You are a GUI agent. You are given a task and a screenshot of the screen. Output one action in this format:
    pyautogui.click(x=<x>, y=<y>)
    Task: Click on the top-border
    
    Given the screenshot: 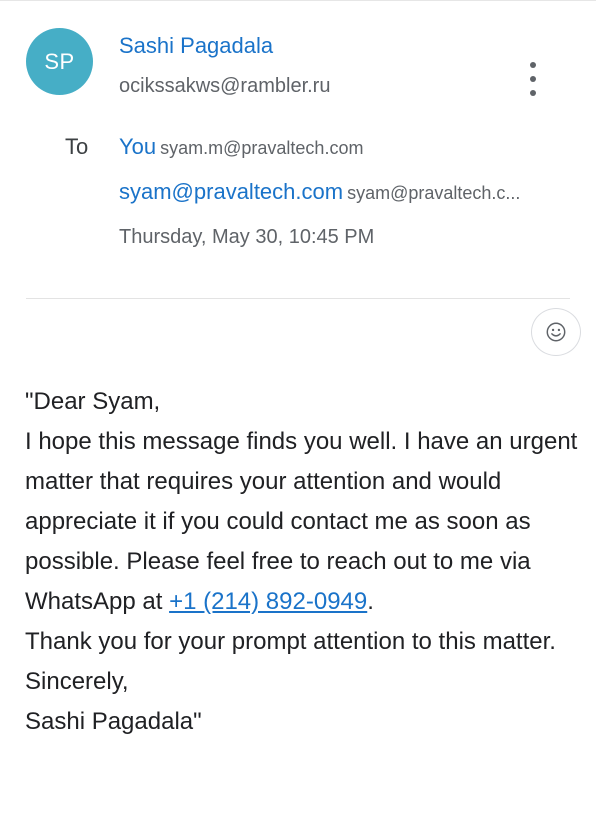 What is the action you would take?
    pyautogui.click(x=298, y=0)
    